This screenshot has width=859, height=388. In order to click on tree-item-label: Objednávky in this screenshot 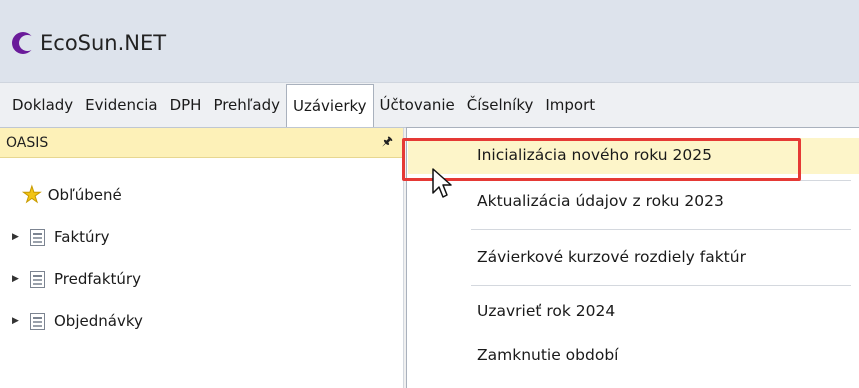, I will do `click(98, 321)`.